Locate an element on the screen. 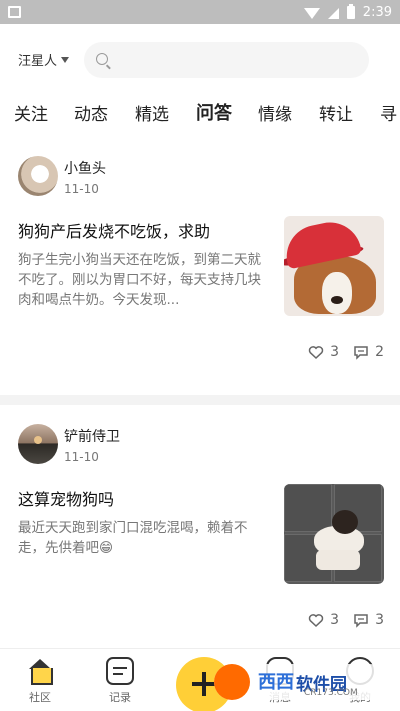 This screenshot has height=711, width=400. nav-community: 社区 is located at coordinates (40, 681).